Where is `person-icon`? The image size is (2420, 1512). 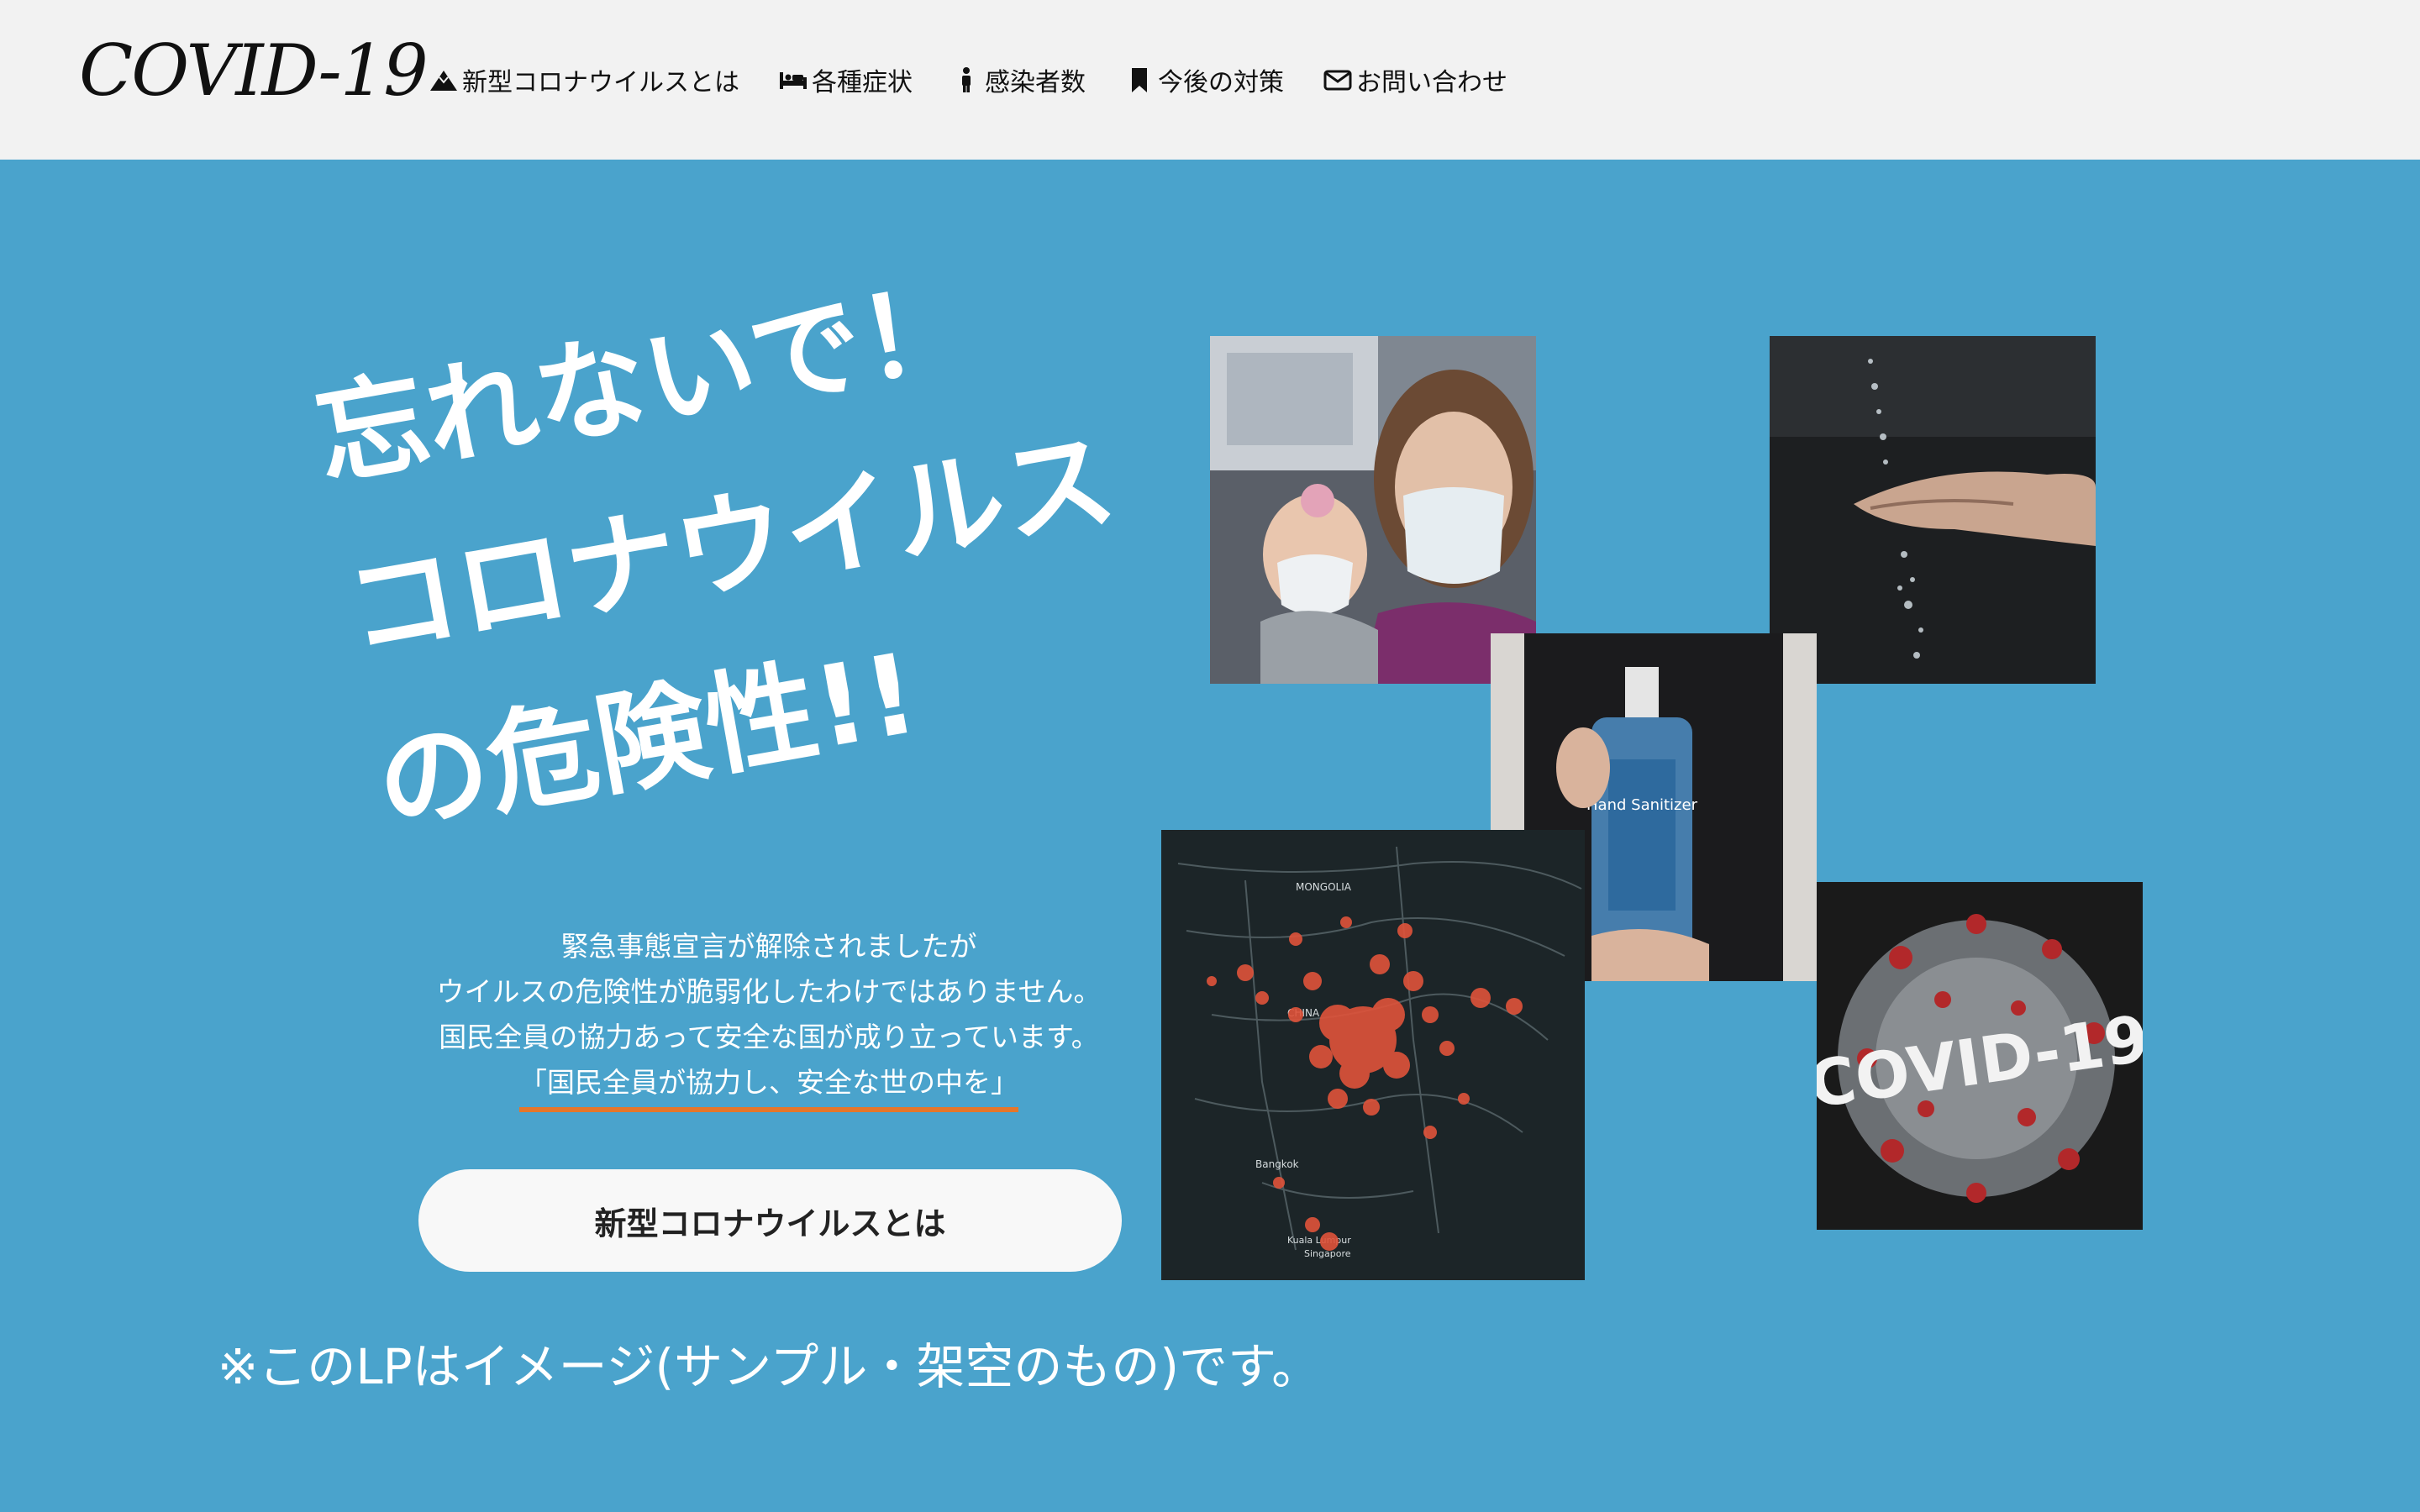 person-icon is located at coordinates (966, 79).